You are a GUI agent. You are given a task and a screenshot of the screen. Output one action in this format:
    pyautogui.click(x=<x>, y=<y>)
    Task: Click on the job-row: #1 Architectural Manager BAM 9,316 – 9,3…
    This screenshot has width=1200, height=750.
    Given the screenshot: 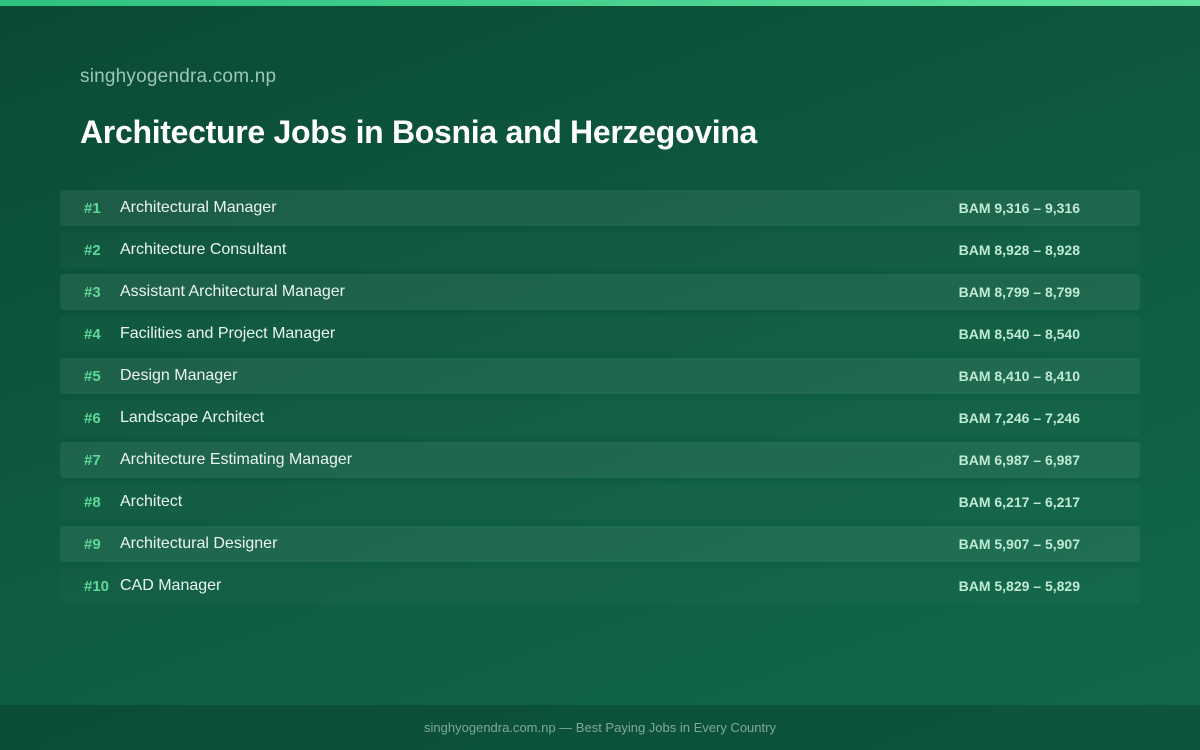 What is the action you would take?
    pyautogui.click(x=600, y=208)
    